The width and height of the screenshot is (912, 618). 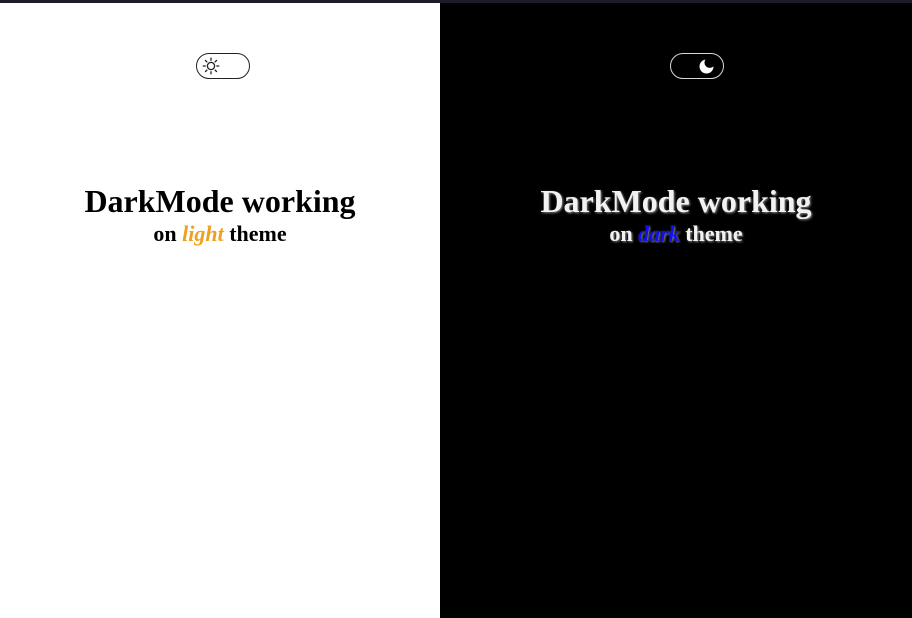 I want to click on moon-icon, so click(x=707, y=66).